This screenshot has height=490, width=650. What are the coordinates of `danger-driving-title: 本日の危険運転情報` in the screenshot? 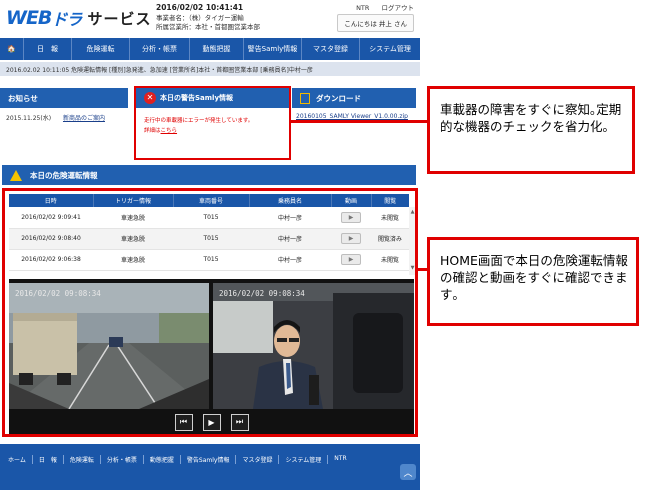 It's located at (64, 175).